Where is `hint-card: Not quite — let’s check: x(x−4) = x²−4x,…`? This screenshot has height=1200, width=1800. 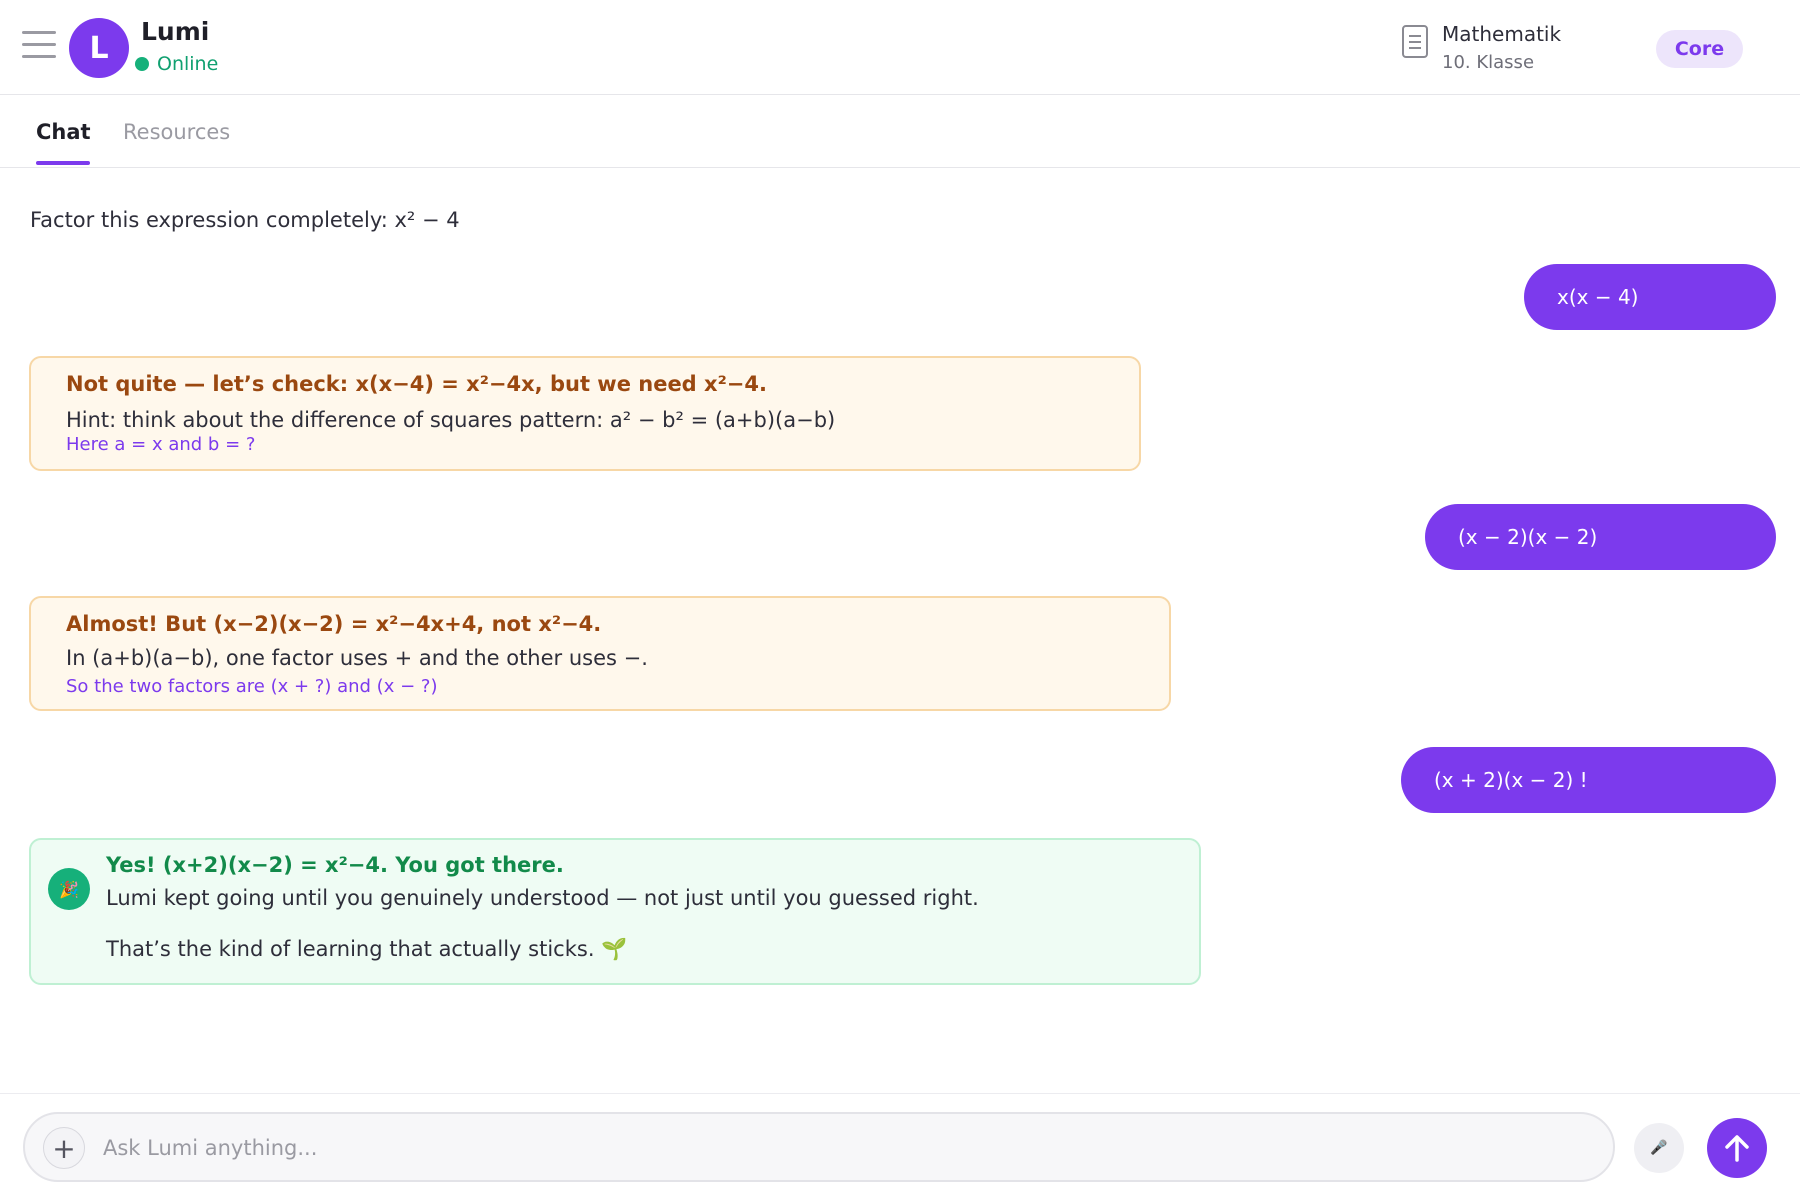 hint-card: Not quite — let’s check: x(x−4) = x²−4x,… is located at coordinates (585, 413).